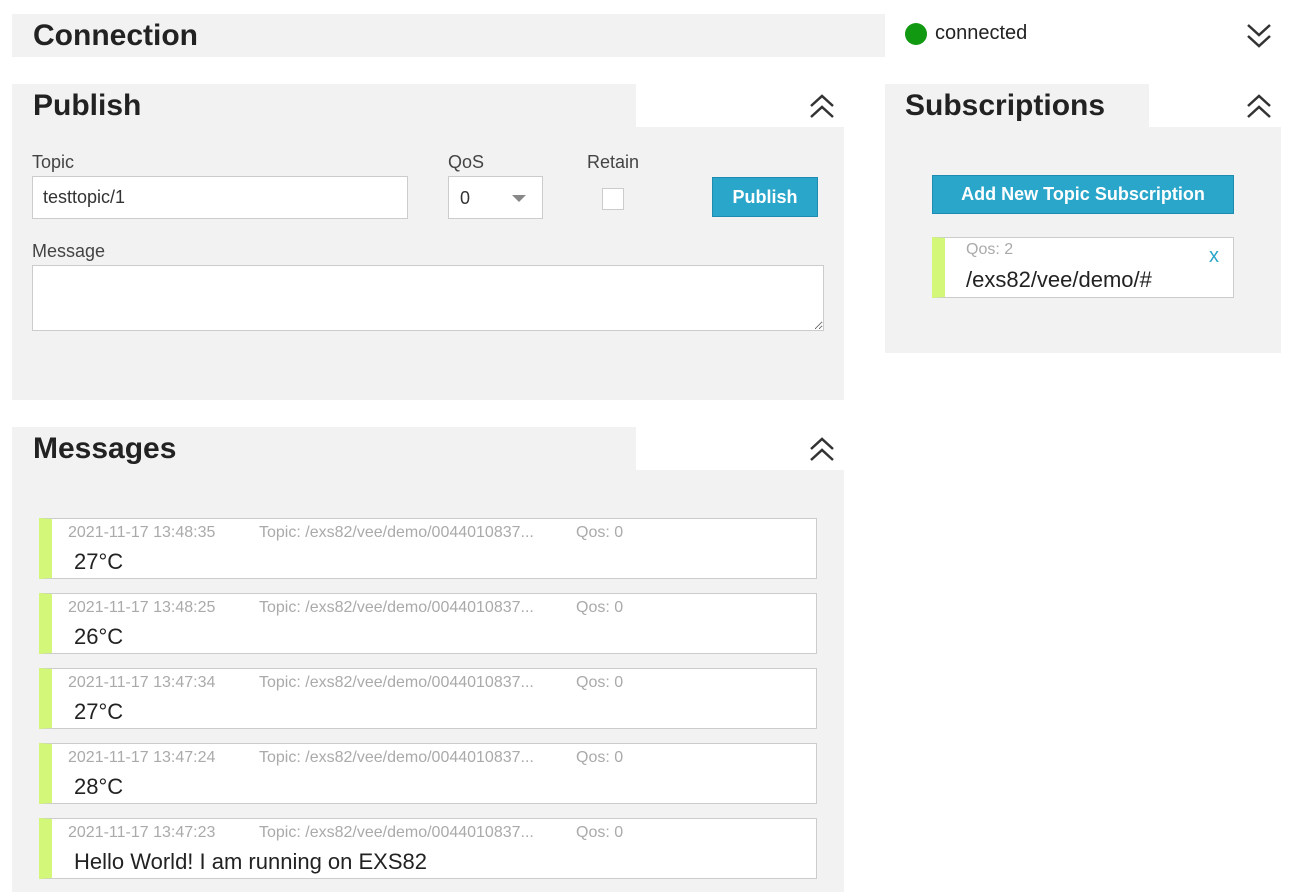 The image size is (1294, 892). I want to click on retain-label: Retain, so click(613, 162).